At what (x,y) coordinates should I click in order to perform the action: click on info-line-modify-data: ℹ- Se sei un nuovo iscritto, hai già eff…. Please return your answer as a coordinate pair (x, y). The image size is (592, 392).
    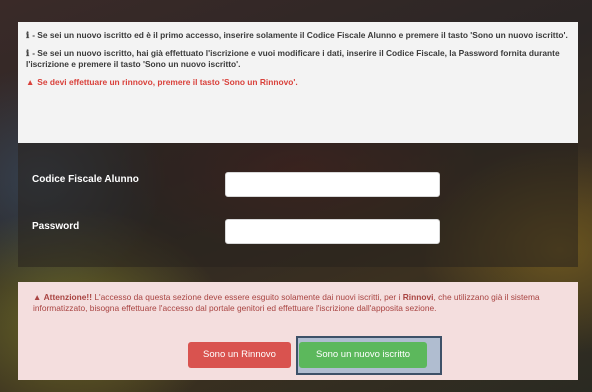
    Looking at the image, I should click on (297, 59).